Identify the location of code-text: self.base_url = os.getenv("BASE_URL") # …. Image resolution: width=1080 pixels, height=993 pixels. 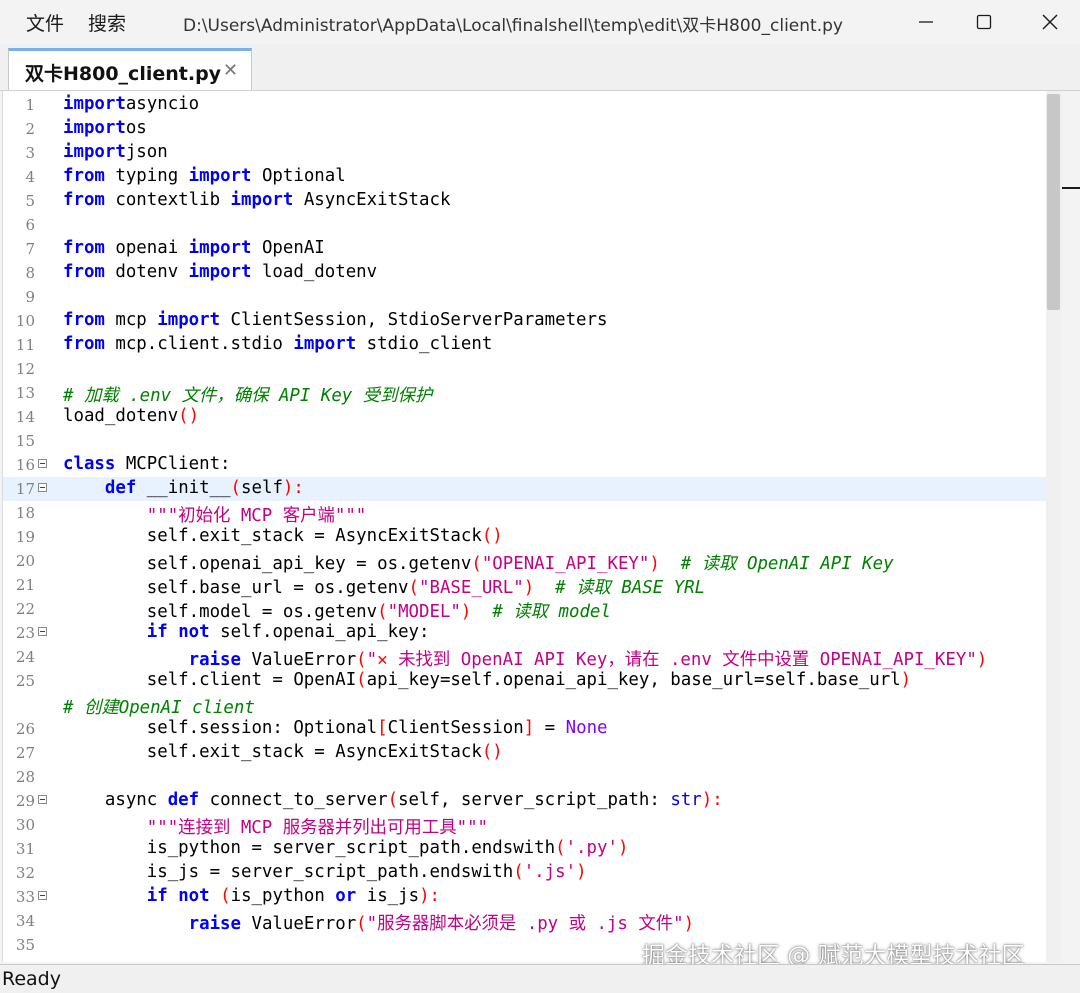
(384, 586).